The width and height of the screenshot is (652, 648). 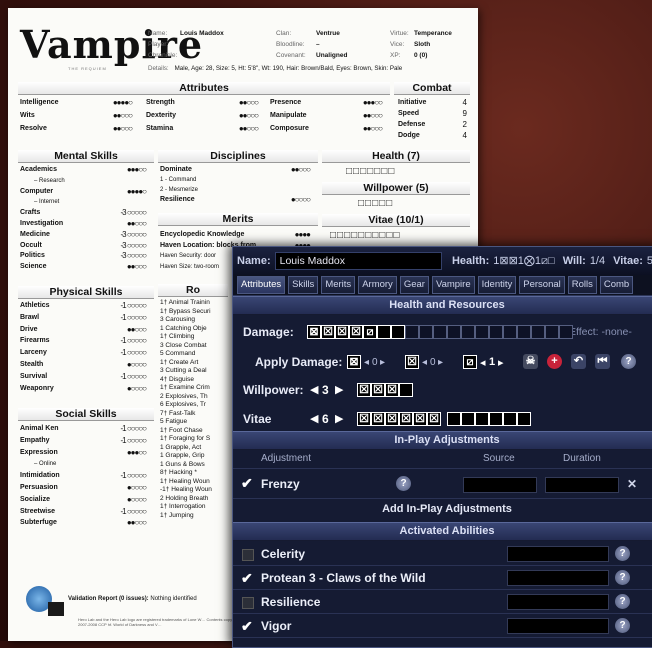 I want to click on add-inplay-button: Add In-Play Adjustments, so click(x=442, y=509).